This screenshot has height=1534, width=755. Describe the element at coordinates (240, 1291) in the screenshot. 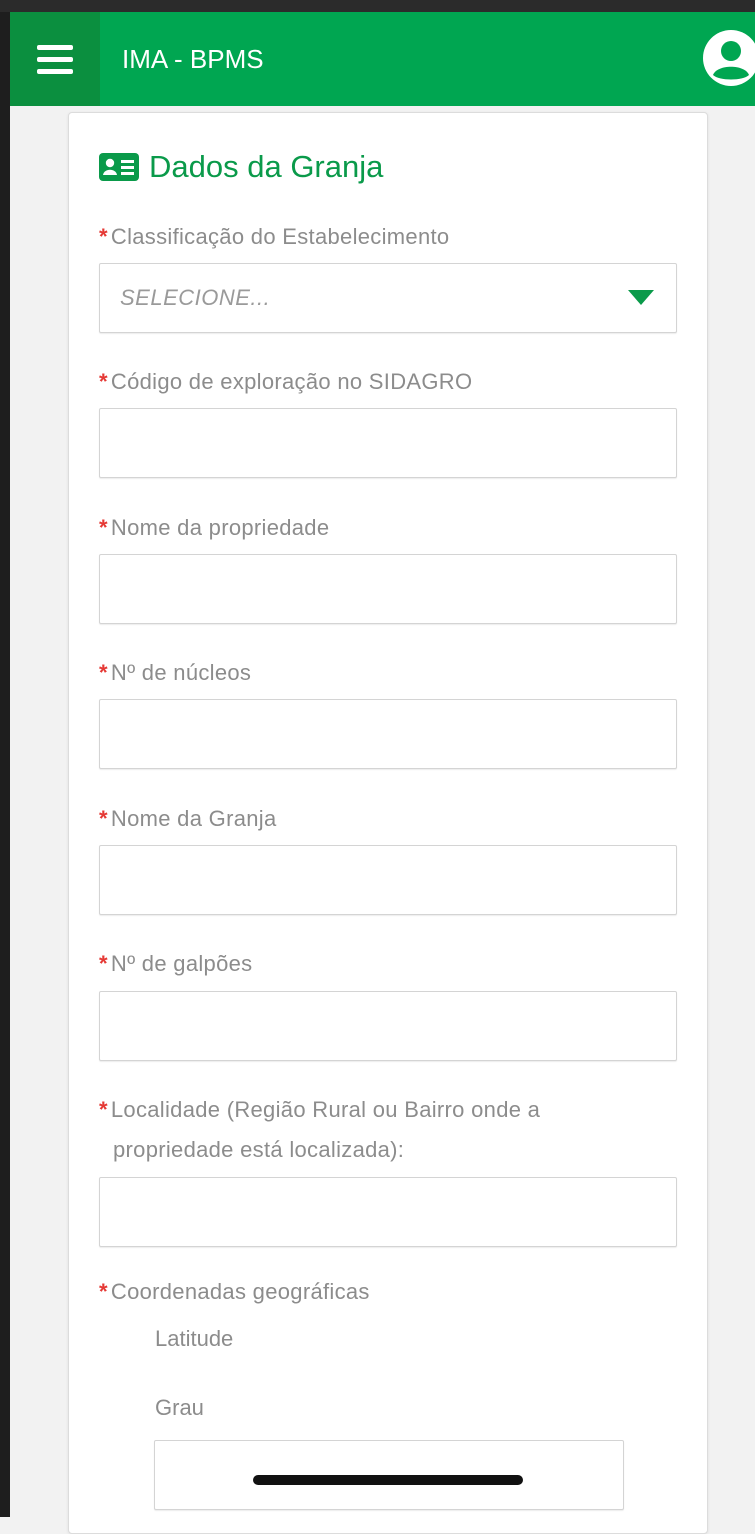

I see `coordenadas-label-text: Coordenadas geográficas` at that location.